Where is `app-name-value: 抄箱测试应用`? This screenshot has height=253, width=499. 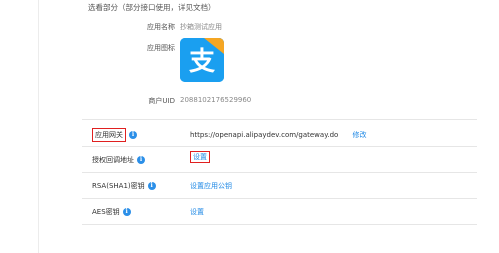
app-name-value: 抄箱测试应用 is located at coordinates (201, 27).